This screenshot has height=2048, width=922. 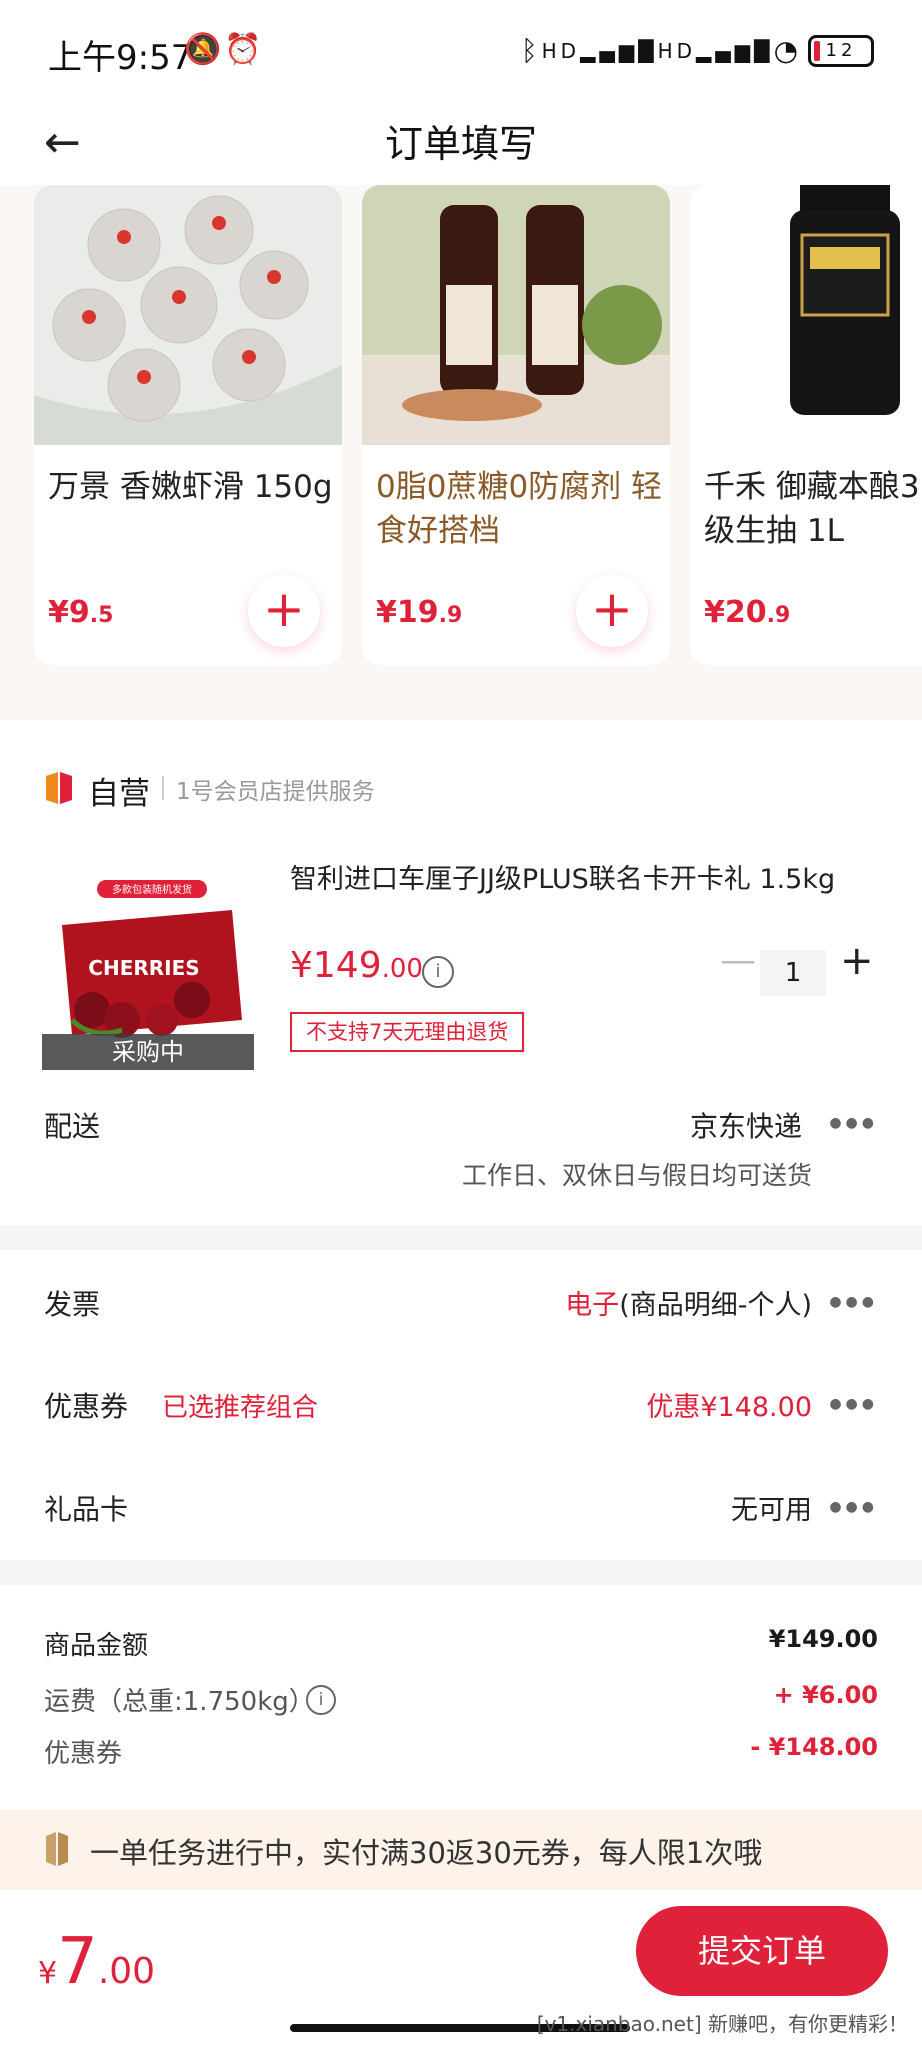 What do you see at coordinates (163, 788) in the screenshot?
I see `divider` at bounding box center [163, 788].